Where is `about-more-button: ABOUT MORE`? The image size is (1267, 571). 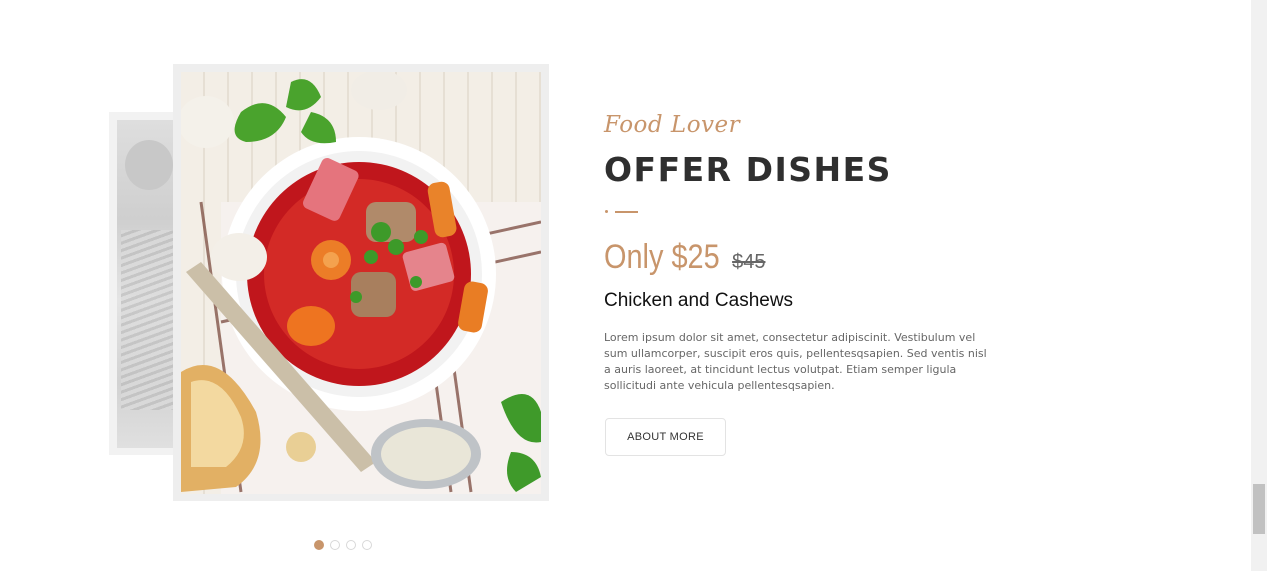 about-more-button: ABOUT MORE is located at coordinates (665, 437).